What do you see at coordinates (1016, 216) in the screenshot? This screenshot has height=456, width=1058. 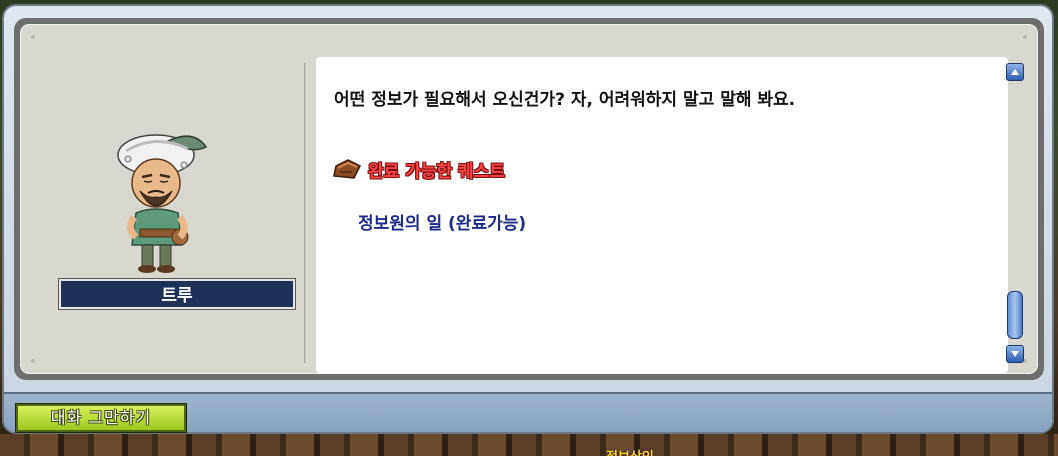 I see `dialog-scrollbar` at bounding box center [1016, 216].